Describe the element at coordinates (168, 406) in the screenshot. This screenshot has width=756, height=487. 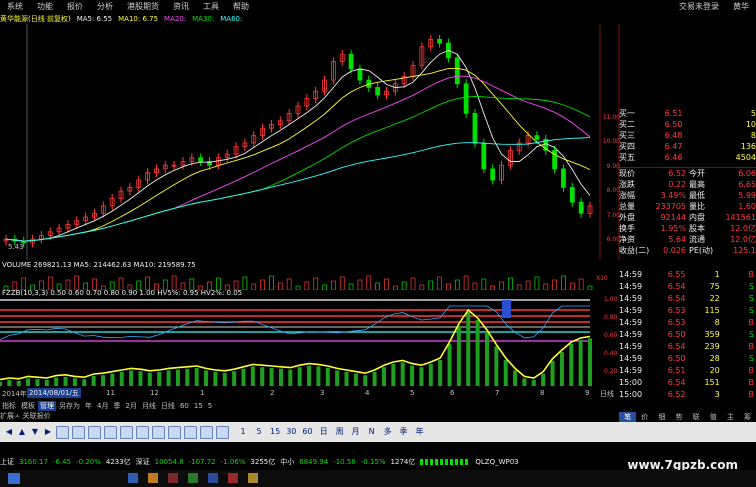
I see `period-tab: 日线` at that location.